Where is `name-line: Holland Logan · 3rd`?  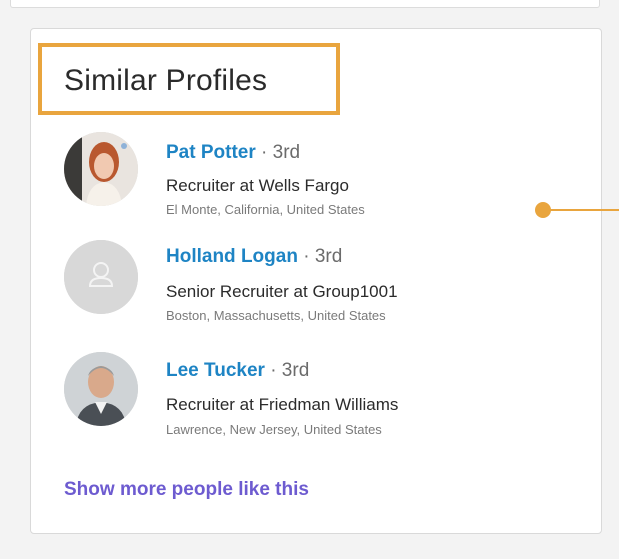
name-line: Holland Logan · 3rd is located at coordinates (254, 257).